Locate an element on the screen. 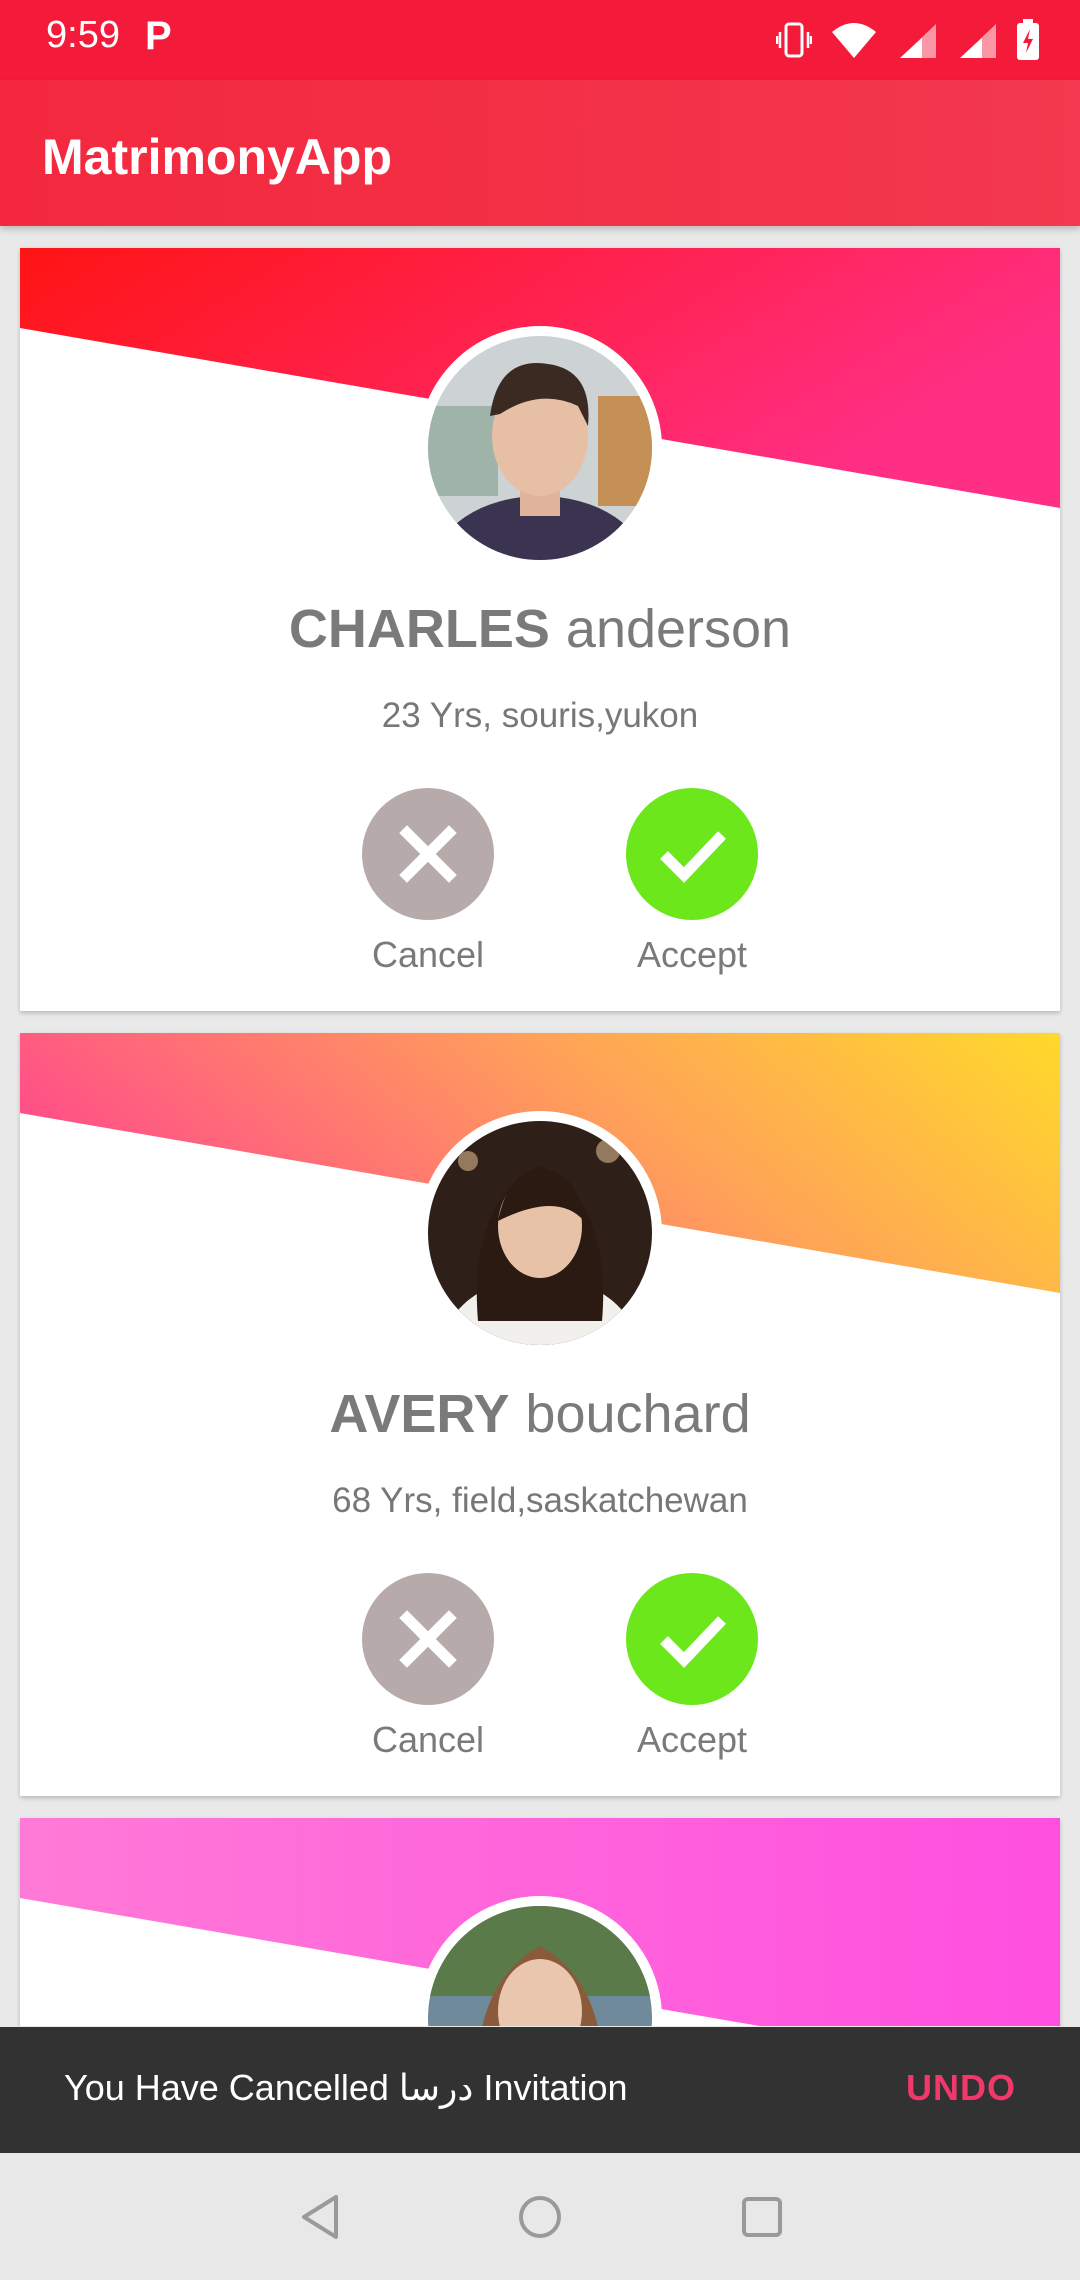 The image size is (1080, 2280). recents-icon is located at coordinates (762, 2217).